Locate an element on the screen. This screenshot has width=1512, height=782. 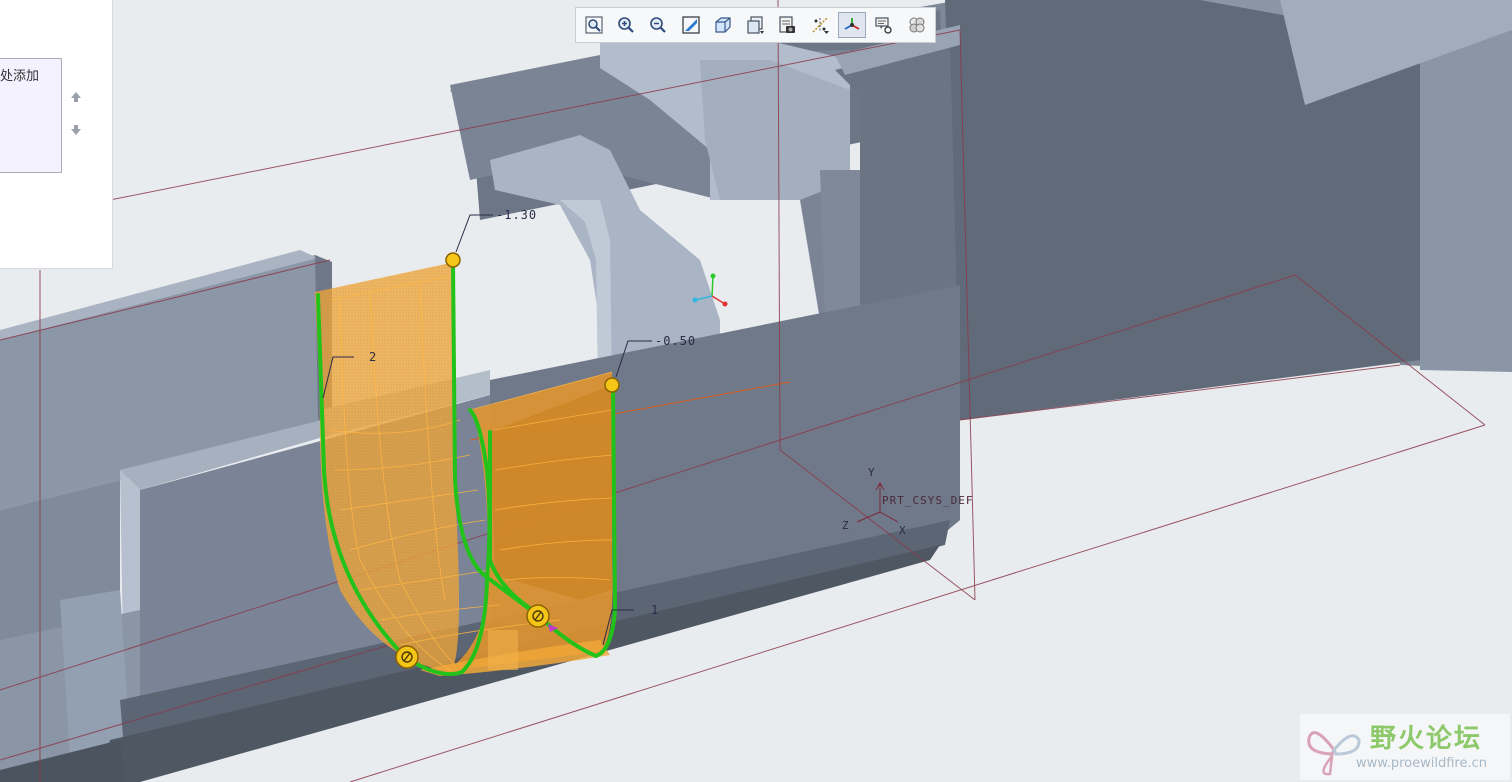
annotation-display-icon is located at coordinates (884, 25).